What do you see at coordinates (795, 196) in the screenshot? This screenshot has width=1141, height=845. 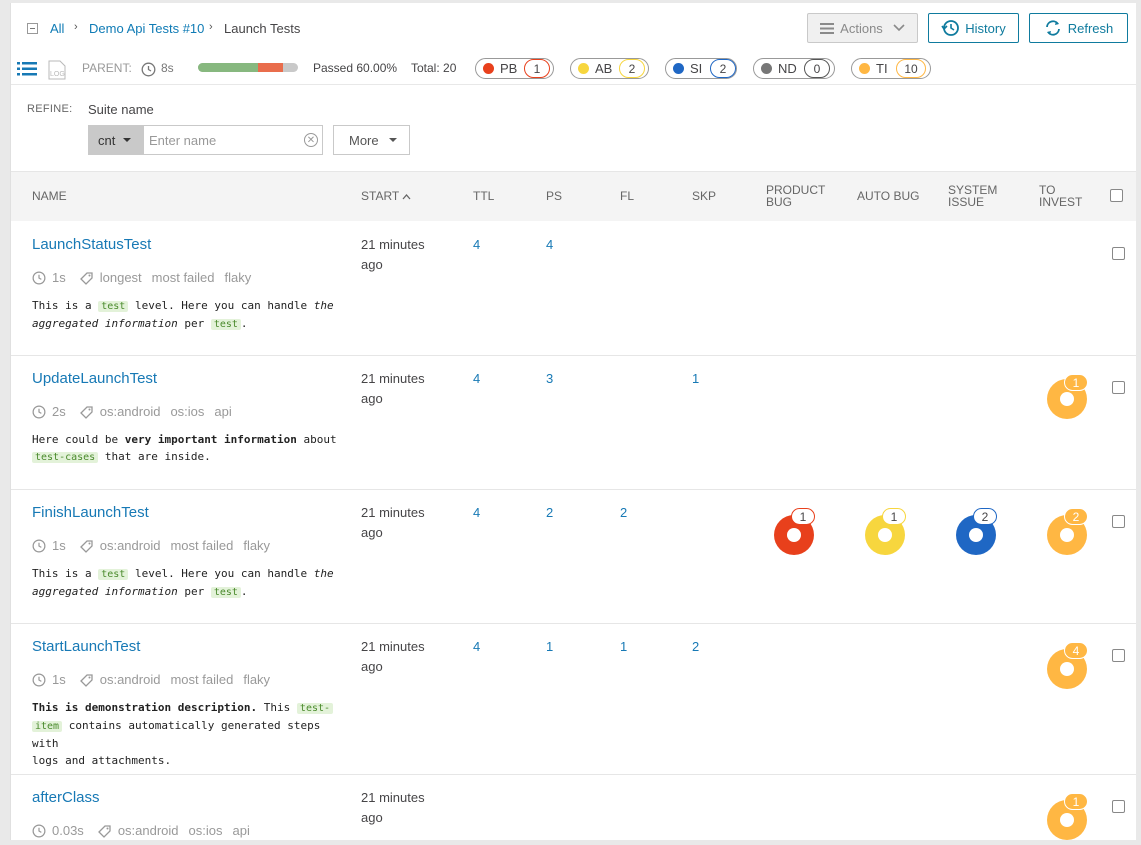 I see `column-product-bug: PRODUCT BUG` at bounding box center [795, 196].